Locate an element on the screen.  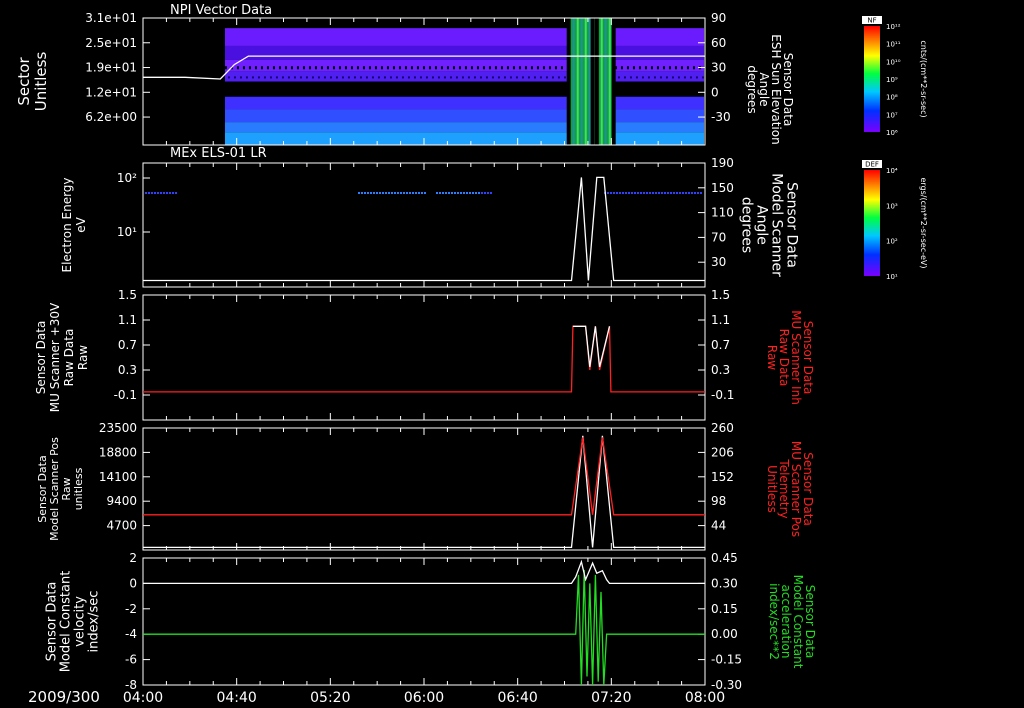
colorbar-1-gradient is located at coordinates (872, 79).